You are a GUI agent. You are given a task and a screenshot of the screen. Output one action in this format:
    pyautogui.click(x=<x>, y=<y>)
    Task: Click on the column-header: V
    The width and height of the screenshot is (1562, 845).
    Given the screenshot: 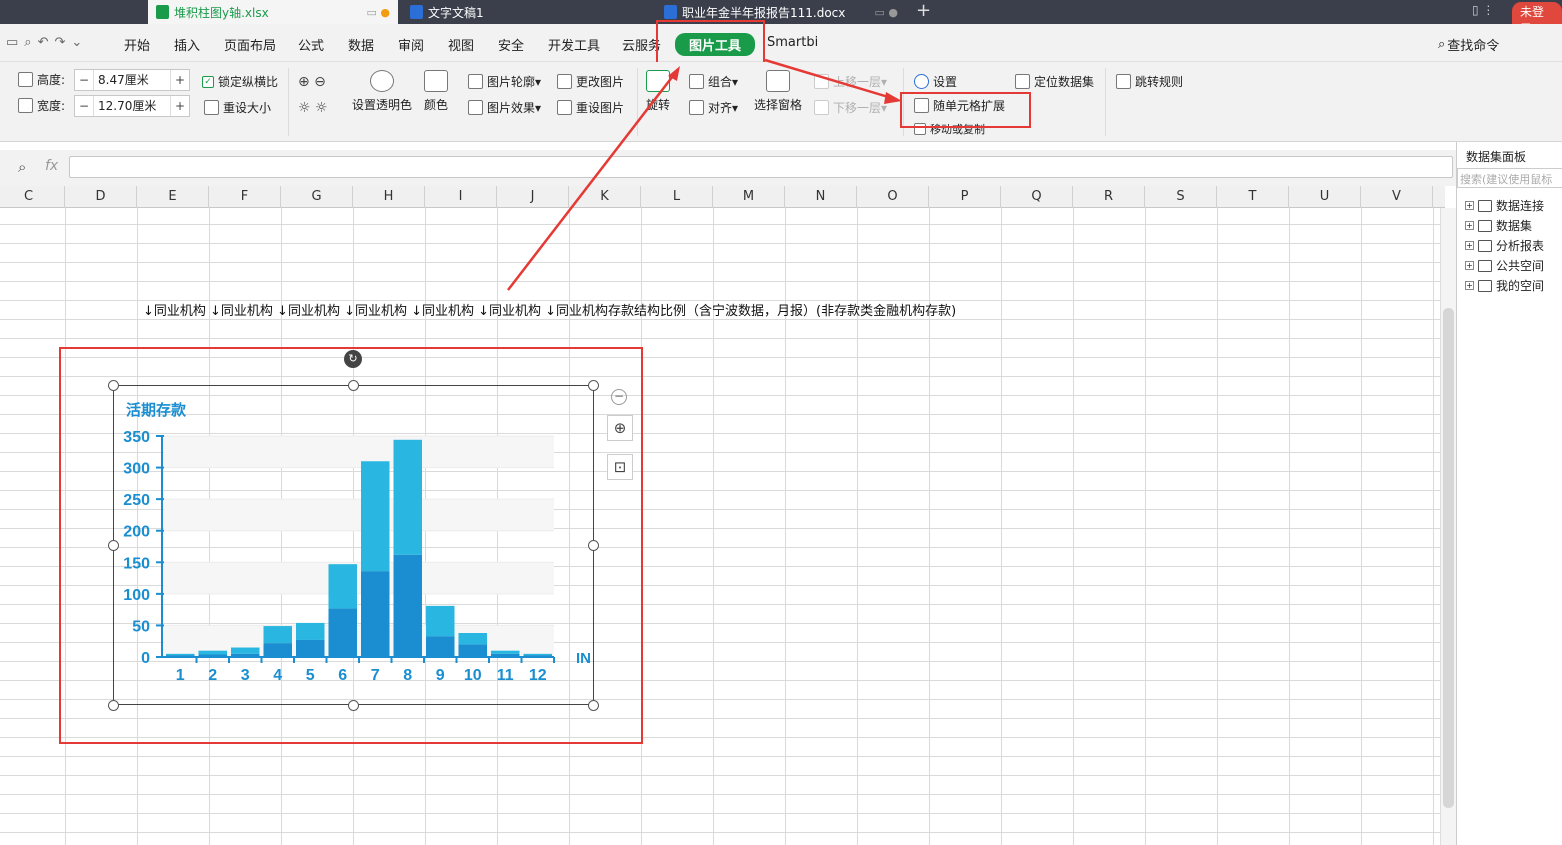 What is the action you would take?
    pyautogui.click(x=1397, y=197)
    